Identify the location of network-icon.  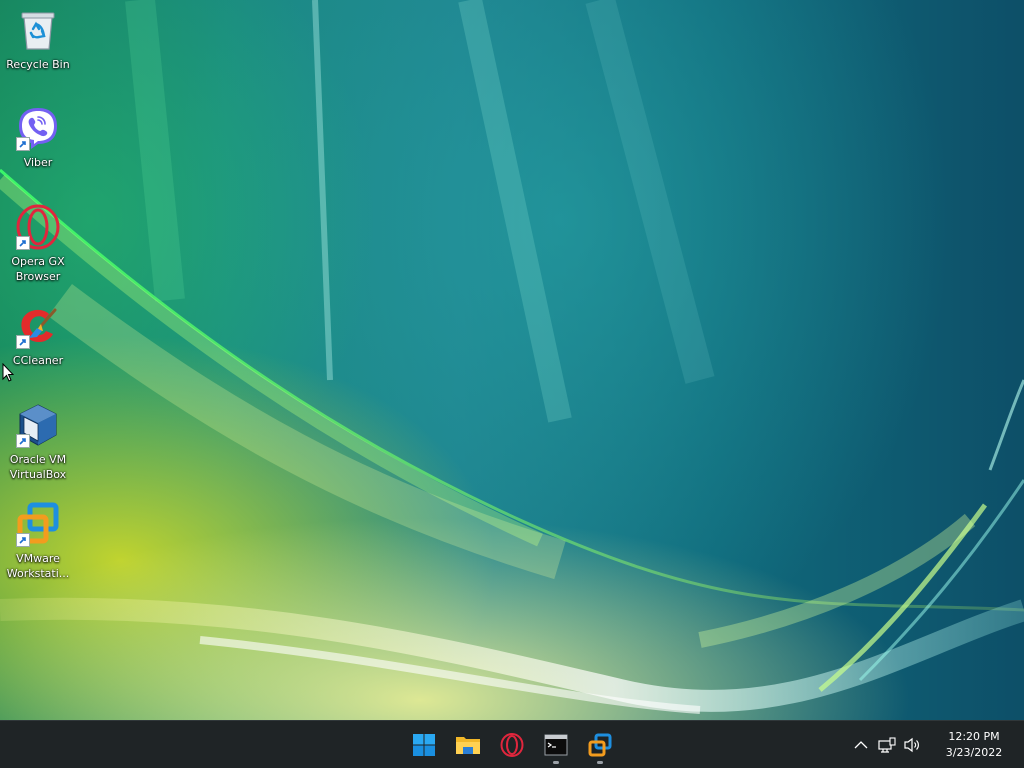
(887, 745).